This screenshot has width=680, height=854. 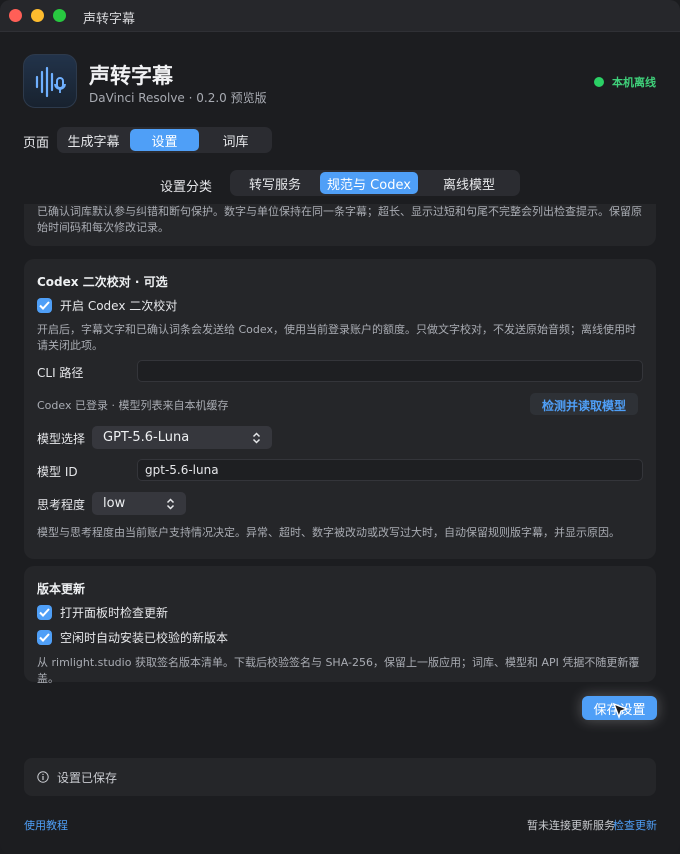 What do you see at coordinates (584, 404) in the screenshot?
I see `detect-models-button: 检测并读取模型` at bounding box center [584, 404].